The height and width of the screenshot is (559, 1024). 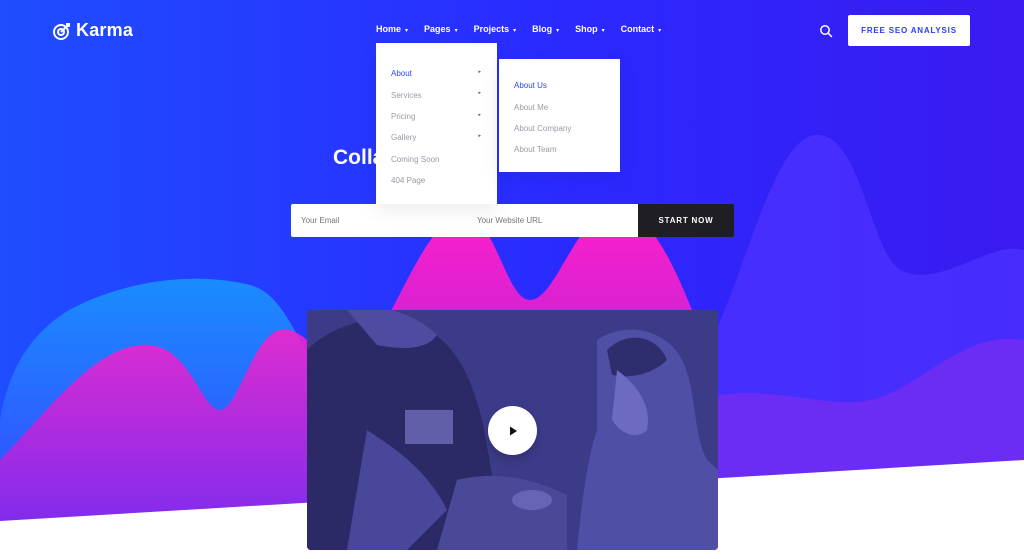 What do you see at coordinates (436, 73) in the screenshot?
I see `dropdown-item-about: About ▸` at bounding box center [436, 73].